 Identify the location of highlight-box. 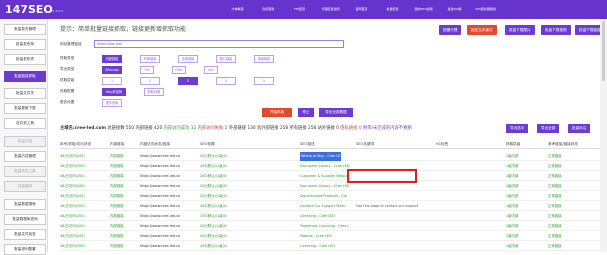
(382, 176).